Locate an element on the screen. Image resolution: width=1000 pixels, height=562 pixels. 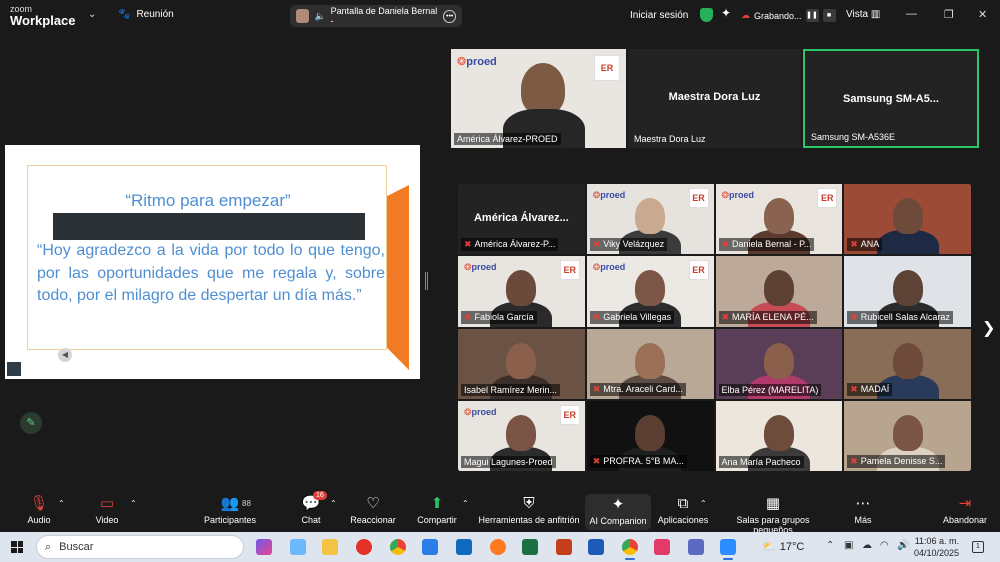
er-logo: ER is located at coordinates (607, 68).